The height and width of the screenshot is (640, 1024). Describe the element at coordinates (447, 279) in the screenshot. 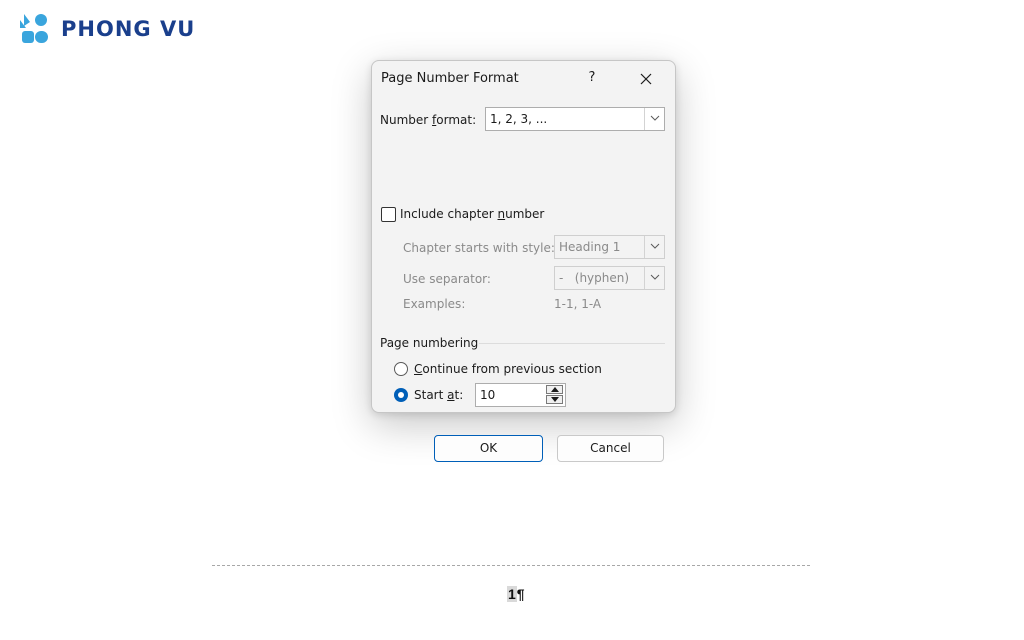

I see `separator-label: Use separator:` at that location.